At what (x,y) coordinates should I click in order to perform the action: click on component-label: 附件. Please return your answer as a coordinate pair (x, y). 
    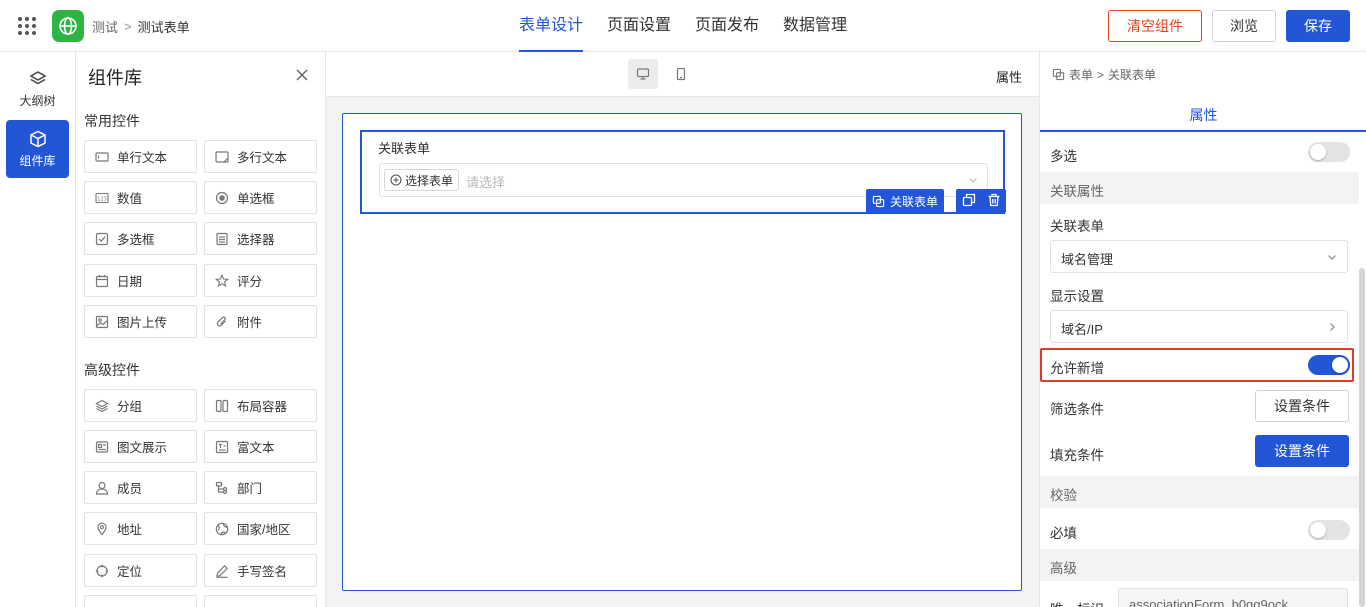
    Looking at the image, I should click on (250, 323).